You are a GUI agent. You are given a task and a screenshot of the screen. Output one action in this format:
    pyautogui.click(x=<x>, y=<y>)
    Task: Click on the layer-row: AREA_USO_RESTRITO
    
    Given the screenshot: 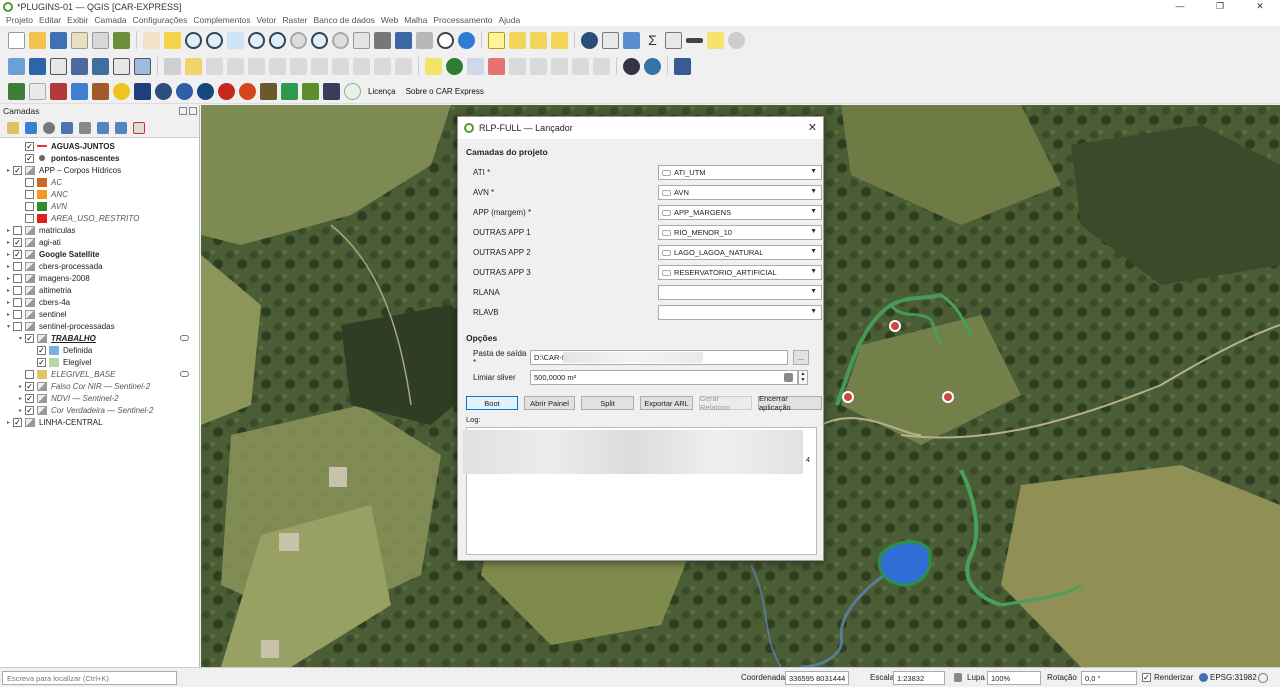 What is the action you would take?
    pyautogui.click(x=99, y=218)
    